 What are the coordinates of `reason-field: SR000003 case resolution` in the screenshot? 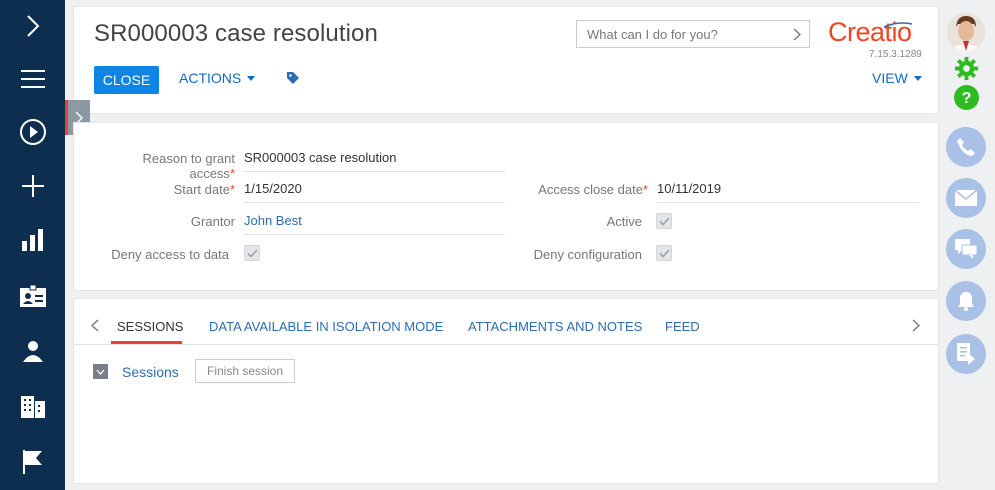 It's located at (374, 161).